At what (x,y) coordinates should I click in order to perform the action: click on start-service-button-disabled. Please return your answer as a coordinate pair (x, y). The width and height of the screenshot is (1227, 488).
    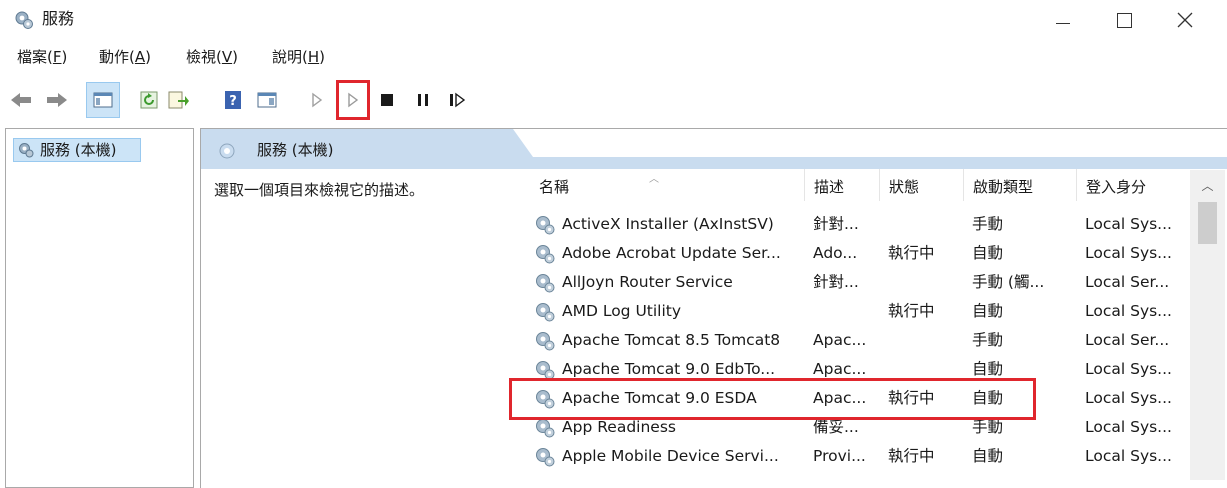
    Looking at the image, I should click on (317, 100).